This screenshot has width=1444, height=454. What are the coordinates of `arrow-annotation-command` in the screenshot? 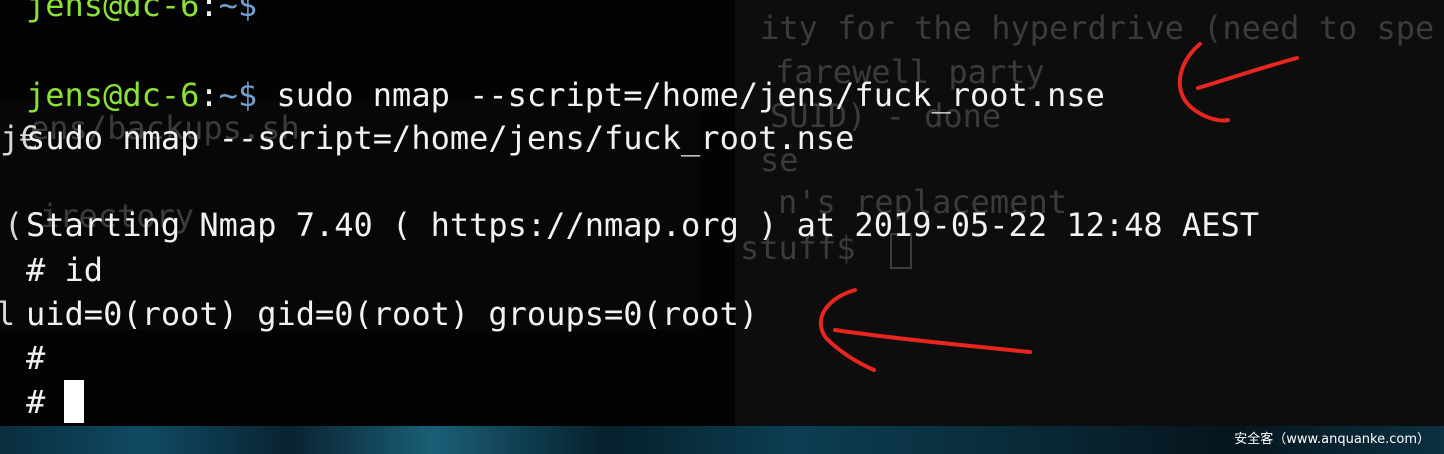 It's located at (1238, 82).